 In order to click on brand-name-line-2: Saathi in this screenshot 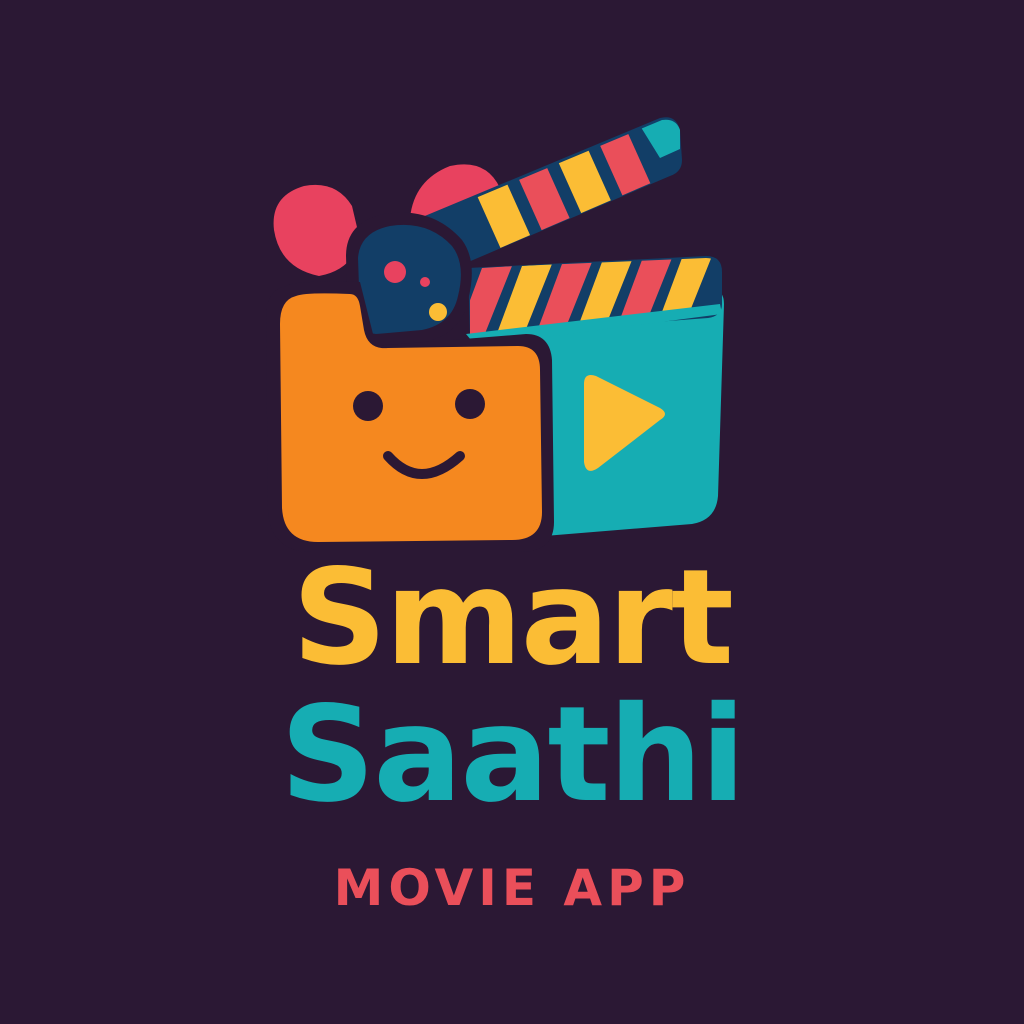, I will do `click(513, 755)`.